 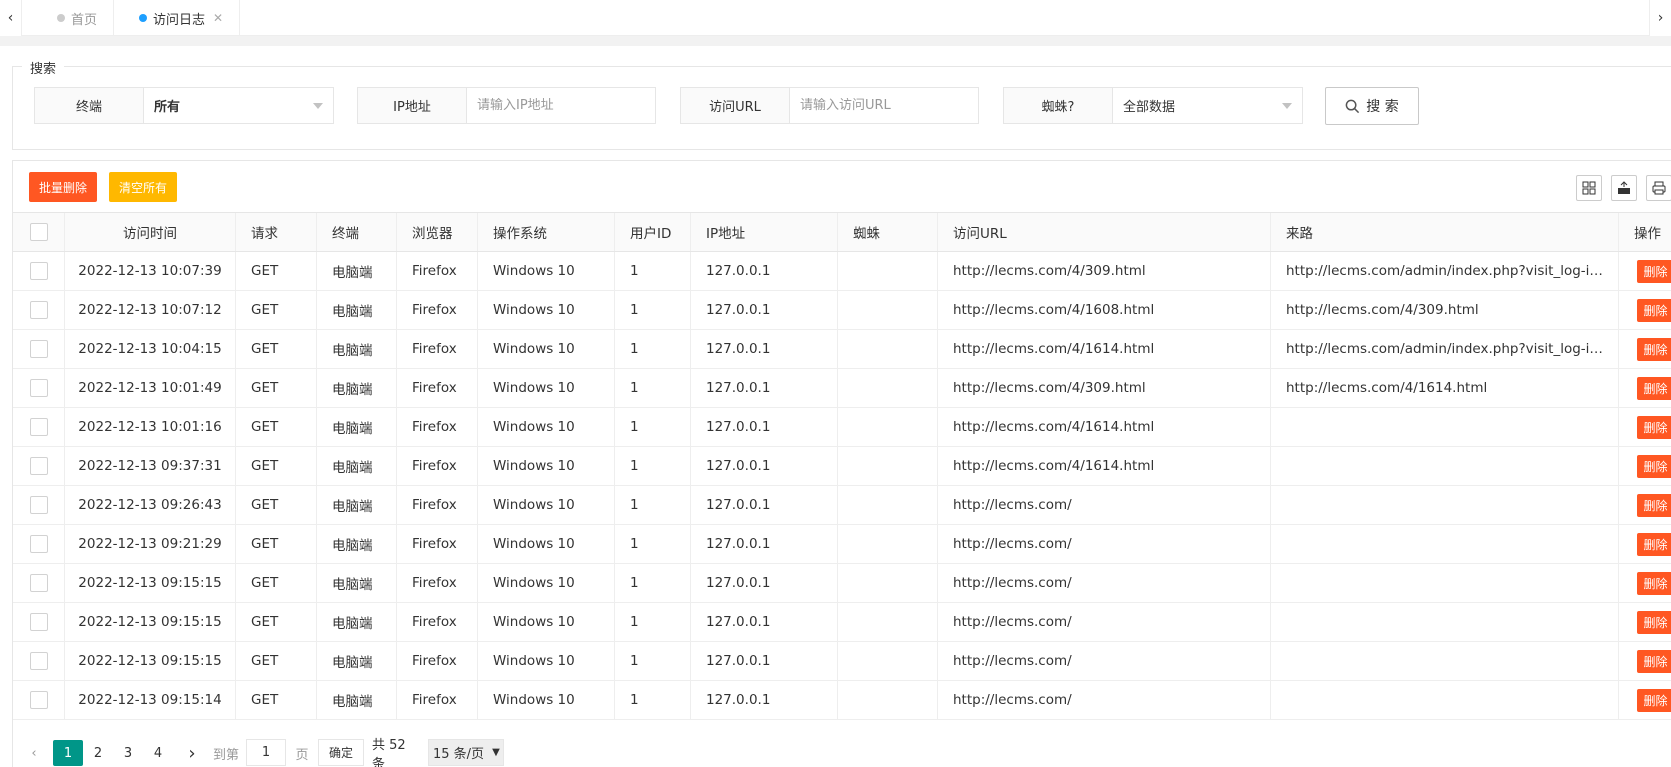 What do you see at coordinates (128, 753) in the screenshot?
I see `page-button: 3` at bounding box center [128, 753].